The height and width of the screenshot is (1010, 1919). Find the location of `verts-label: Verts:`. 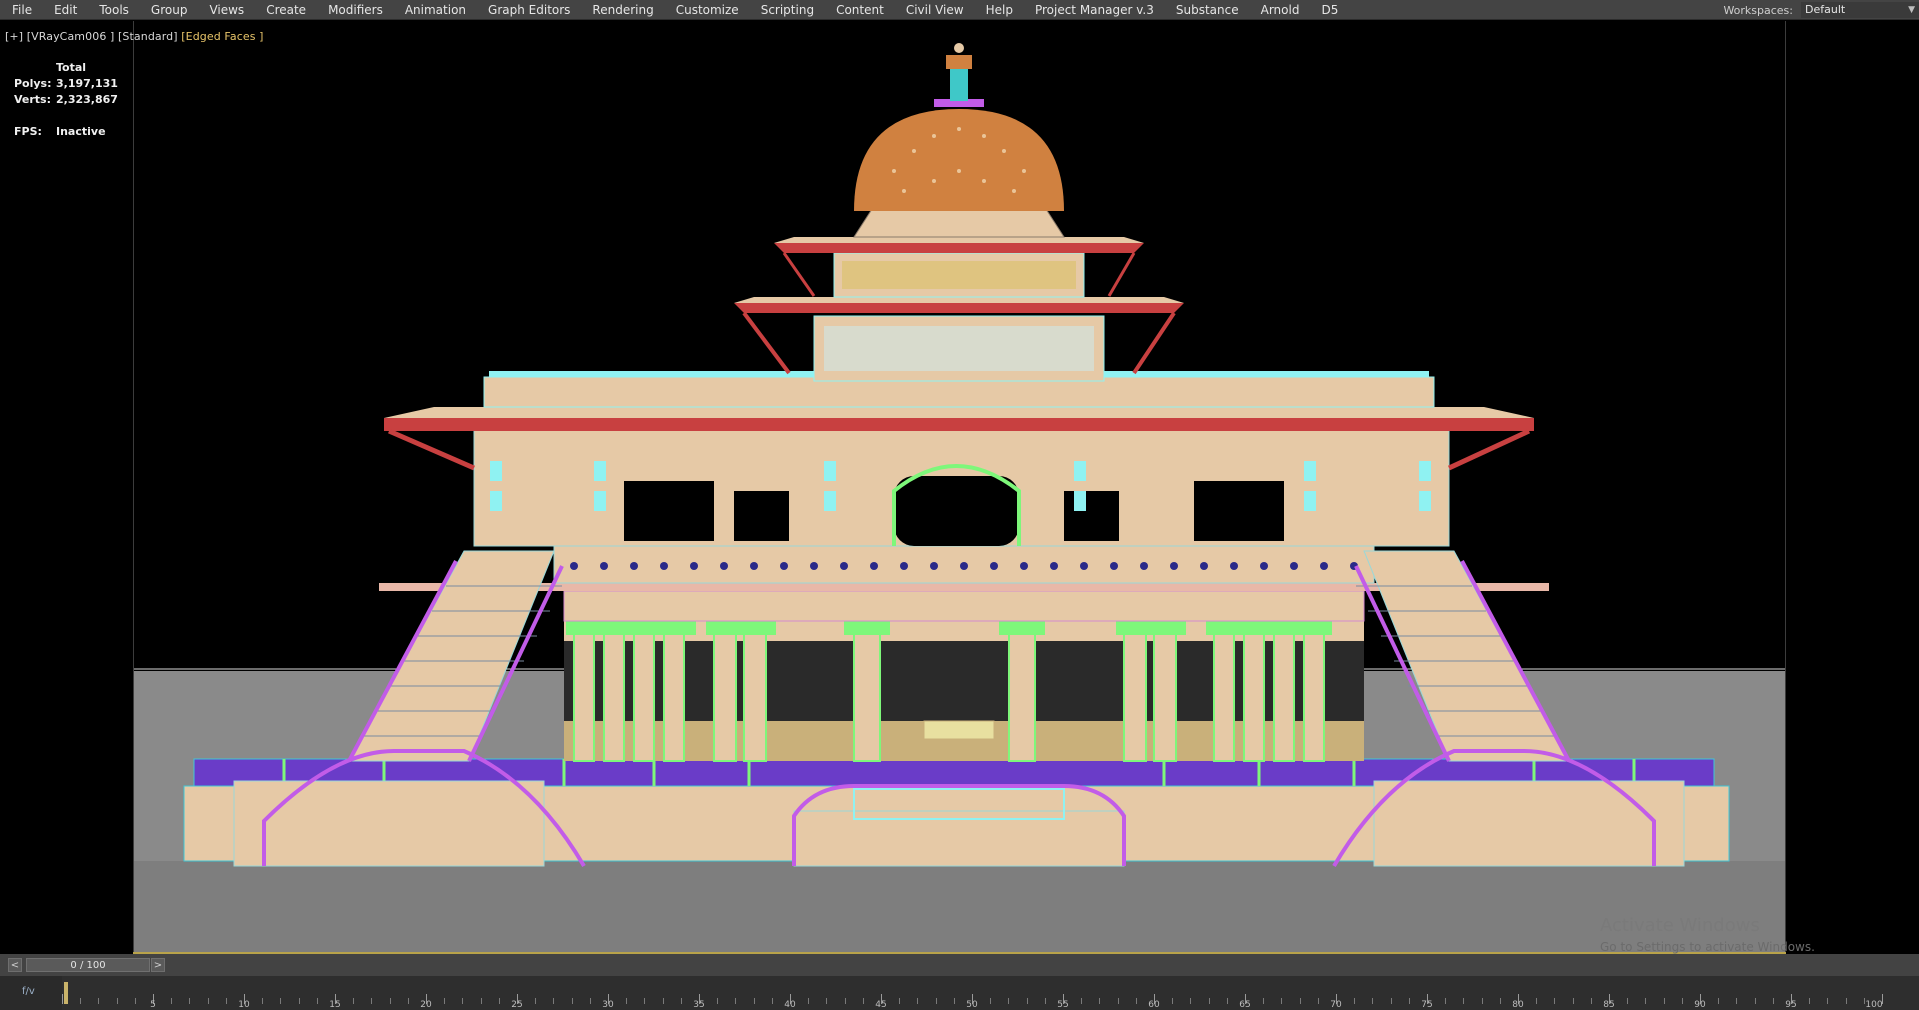

verts-label: Verts: is located at coordinates (33, 99).